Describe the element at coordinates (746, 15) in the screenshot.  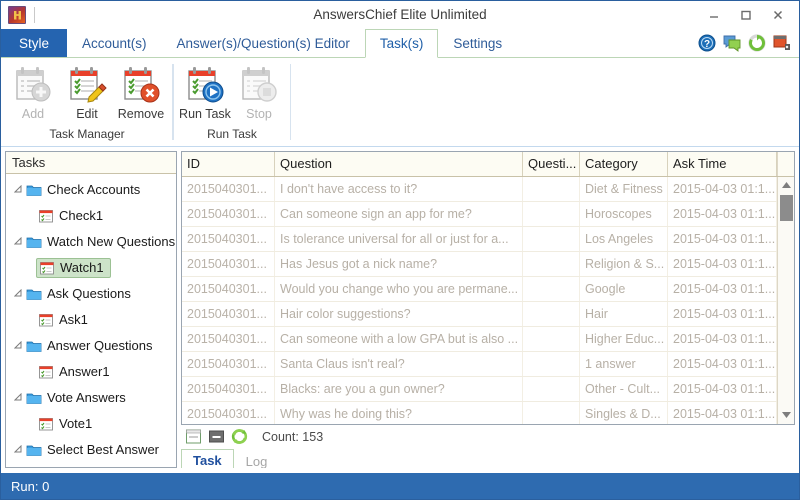
I see `maximize-icon` at that location.